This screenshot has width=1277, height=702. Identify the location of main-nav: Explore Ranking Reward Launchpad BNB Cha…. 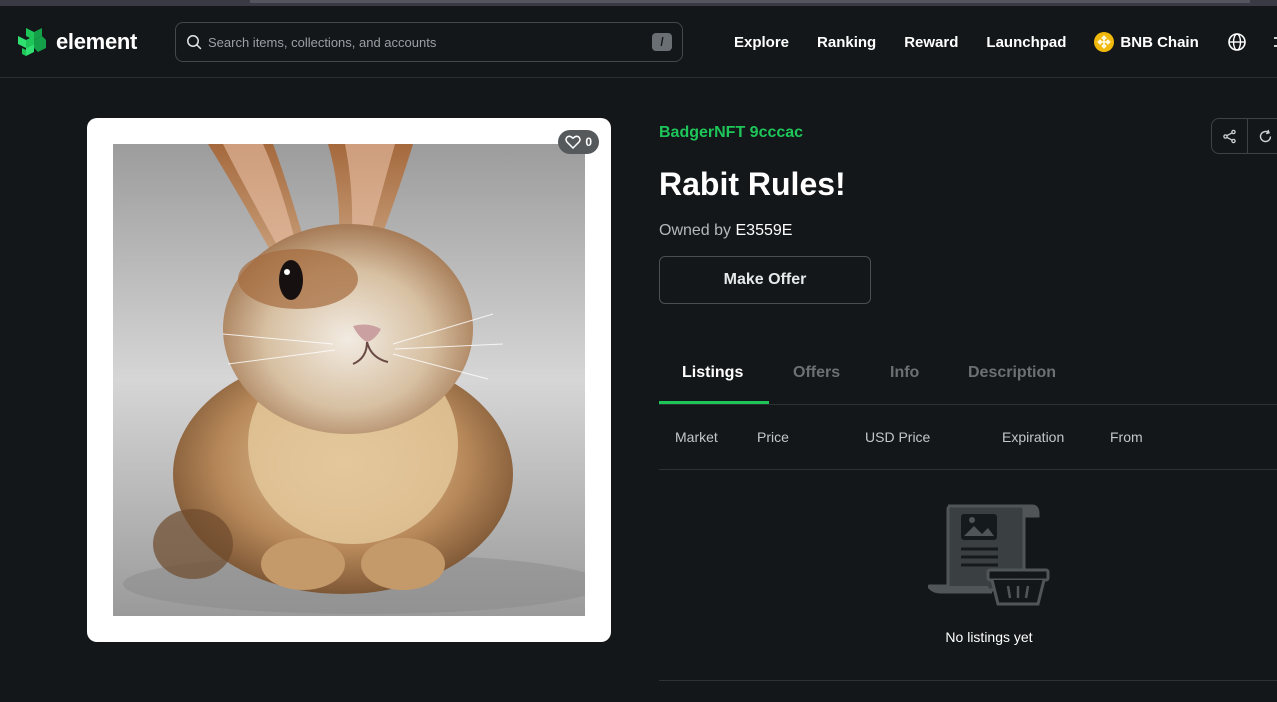
(990, 42).